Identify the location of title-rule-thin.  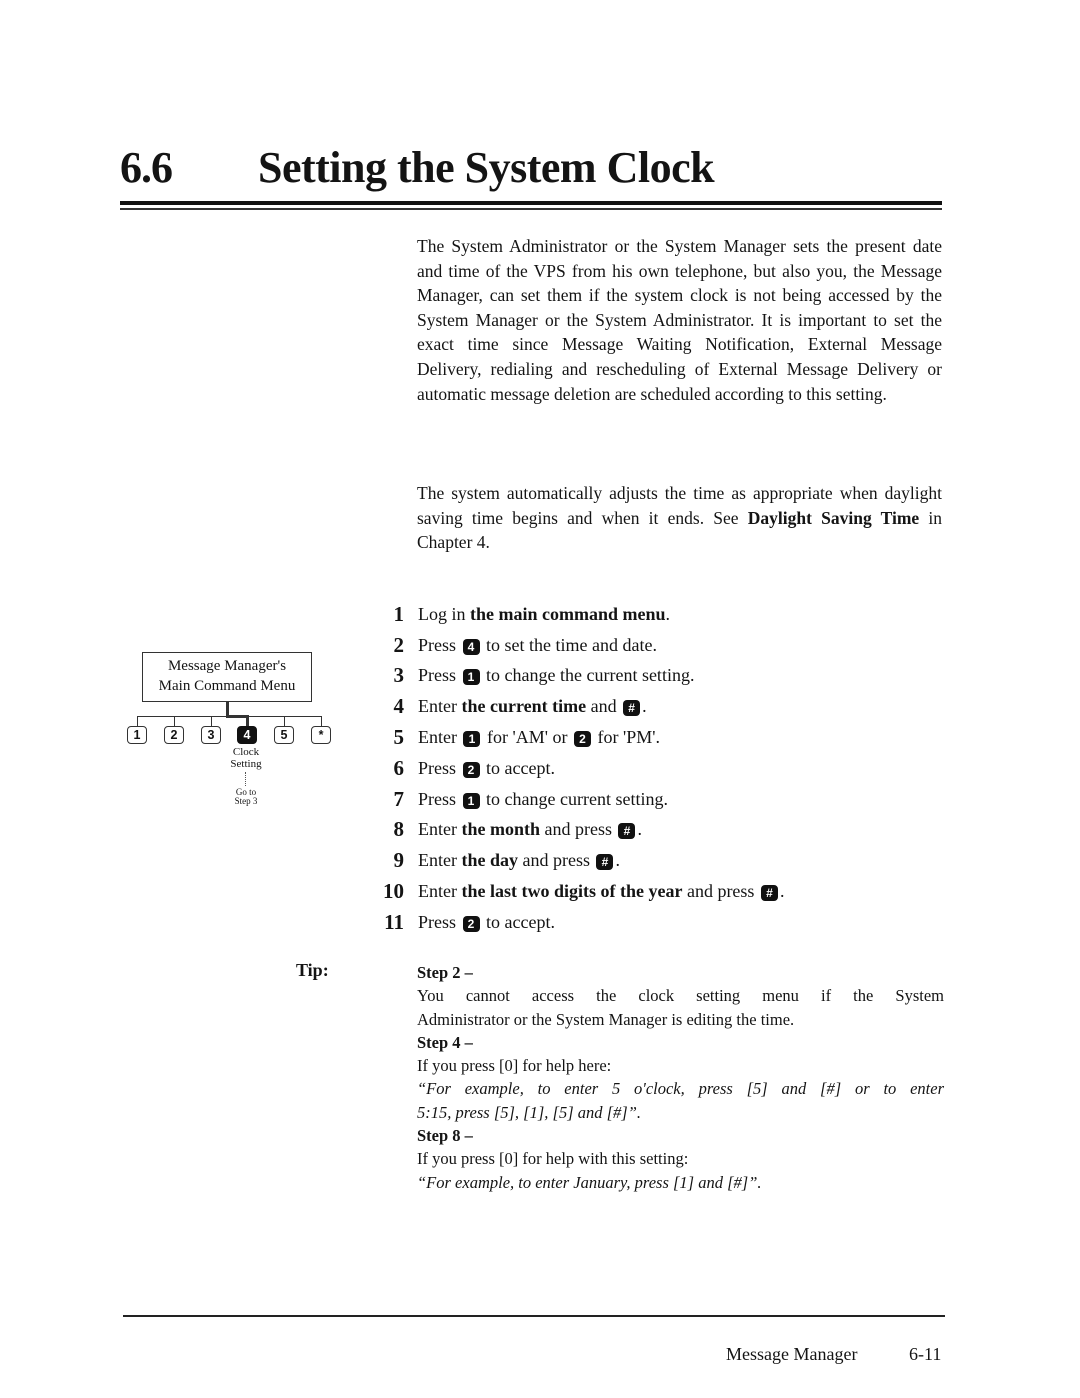
(531, 209).